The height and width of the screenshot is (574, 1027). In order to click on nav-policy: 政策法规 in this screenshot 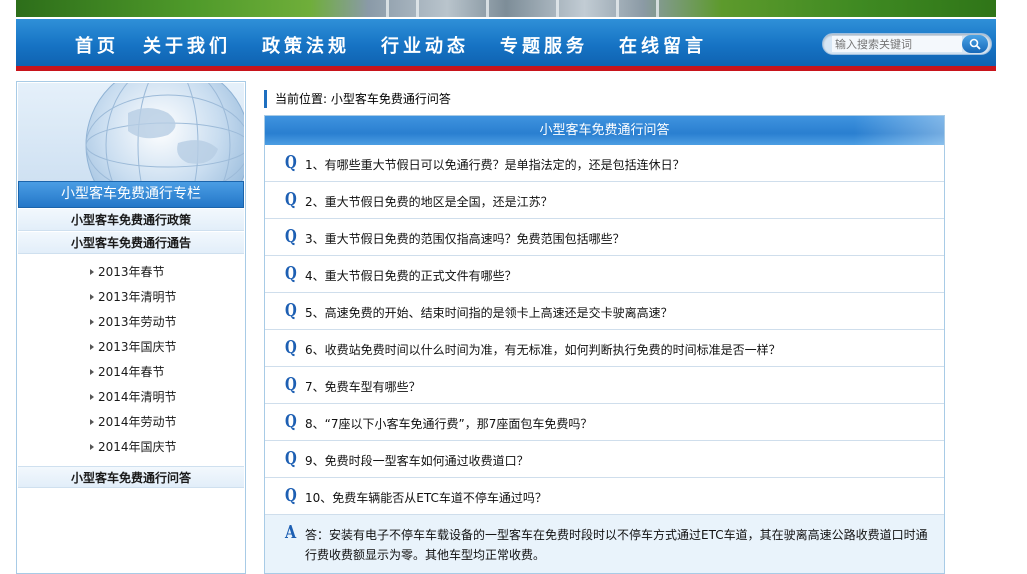, I will do `click(306, 45)`.